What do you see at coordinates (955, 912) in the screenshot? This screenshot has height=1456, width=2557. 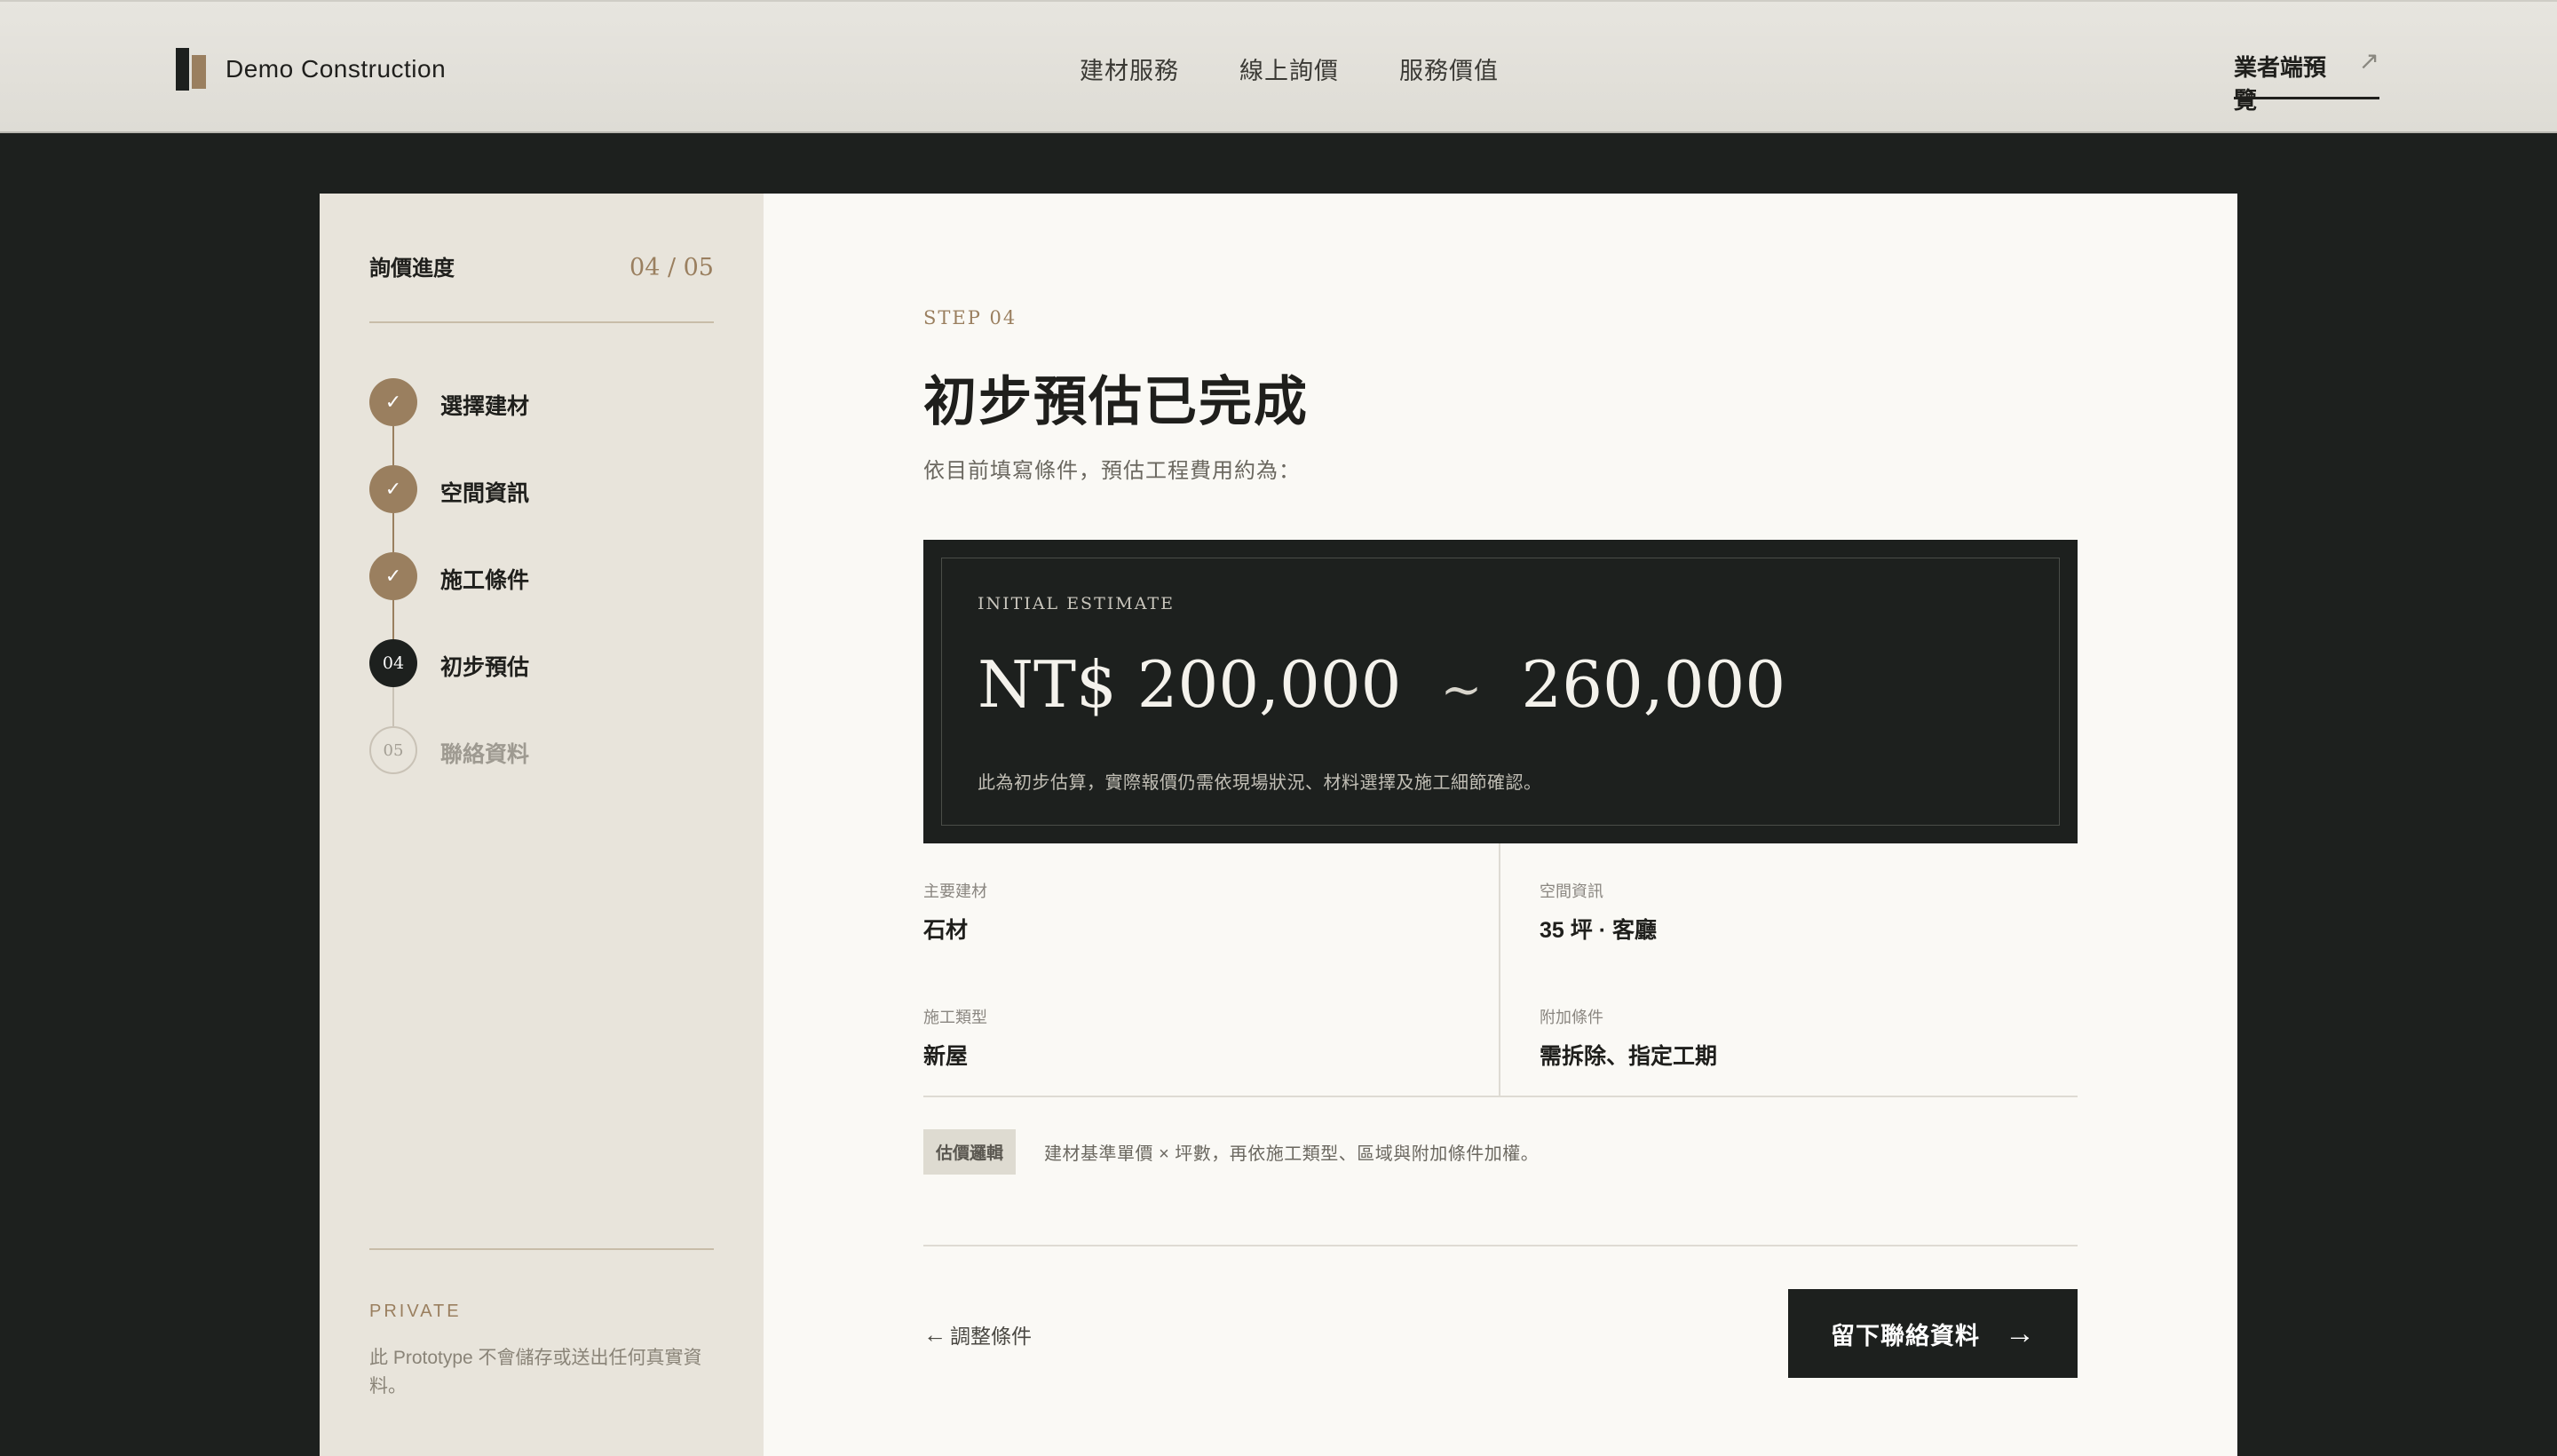 I see `summary-material: 主要建材 石材` at bounding box center [955, 912].